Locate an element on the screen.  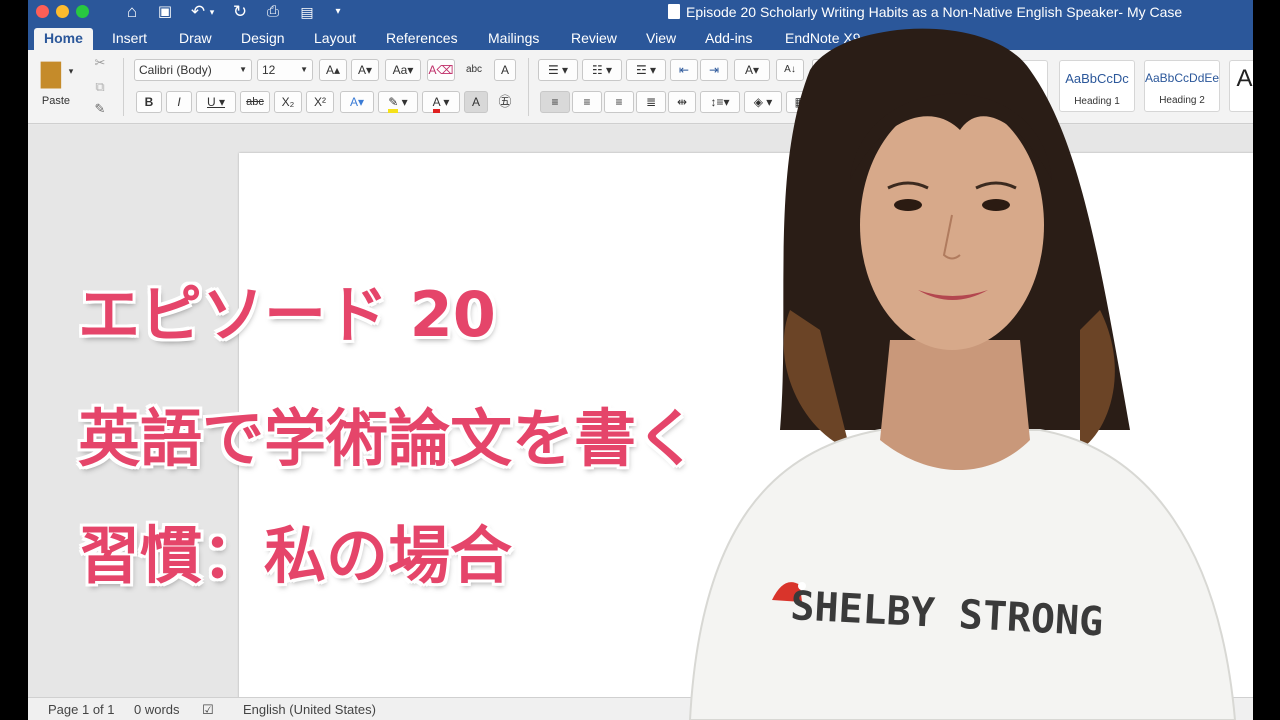
word-count: 0 words is located at coordinates (157, 709).